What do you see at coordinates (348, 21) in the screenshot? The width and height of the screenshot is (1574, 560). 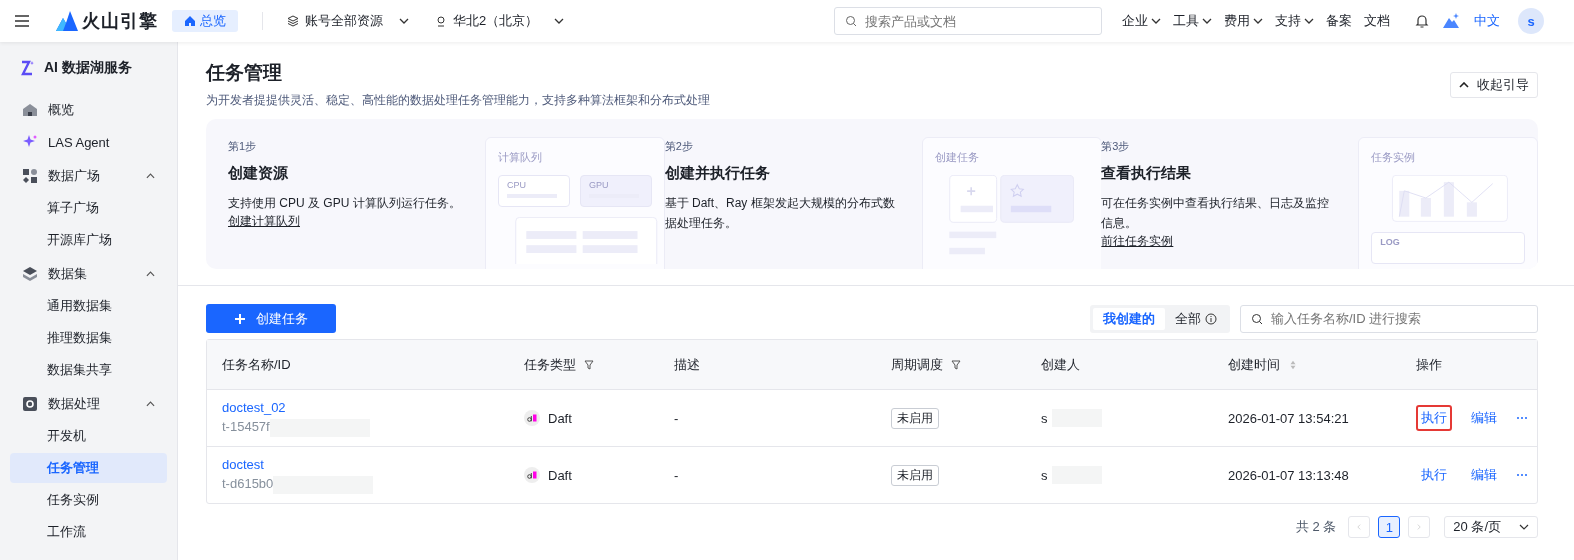 I see `account-scope-dropdown: 账号全部资源` at bounding box center [348, 21].